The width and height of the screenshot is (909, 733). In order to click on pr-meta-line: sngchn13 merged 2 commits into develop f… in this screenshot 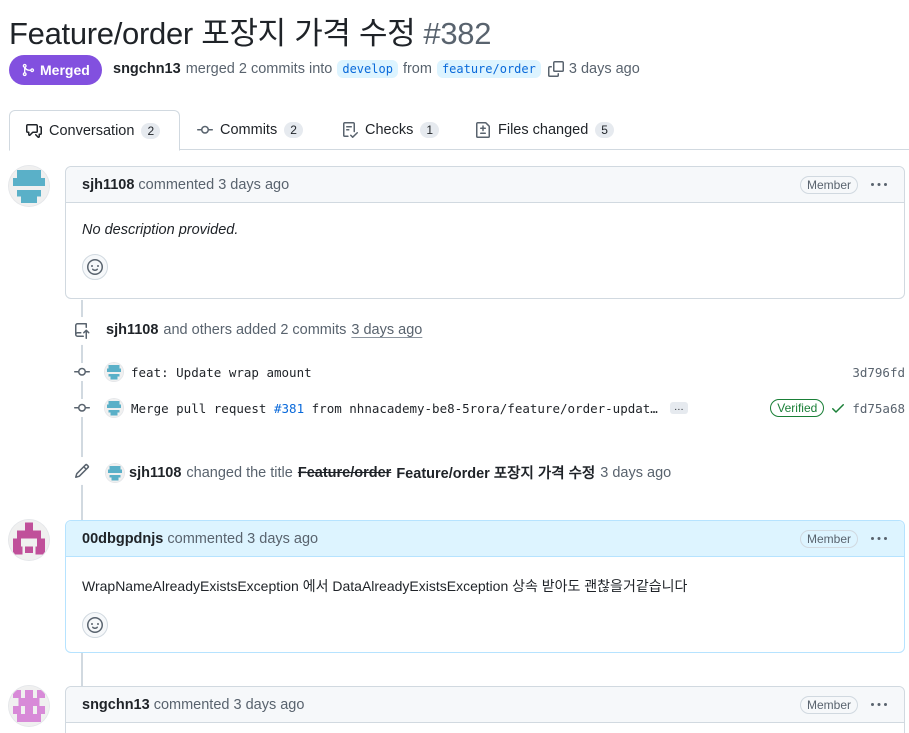, I will do `click(376, 69)`.